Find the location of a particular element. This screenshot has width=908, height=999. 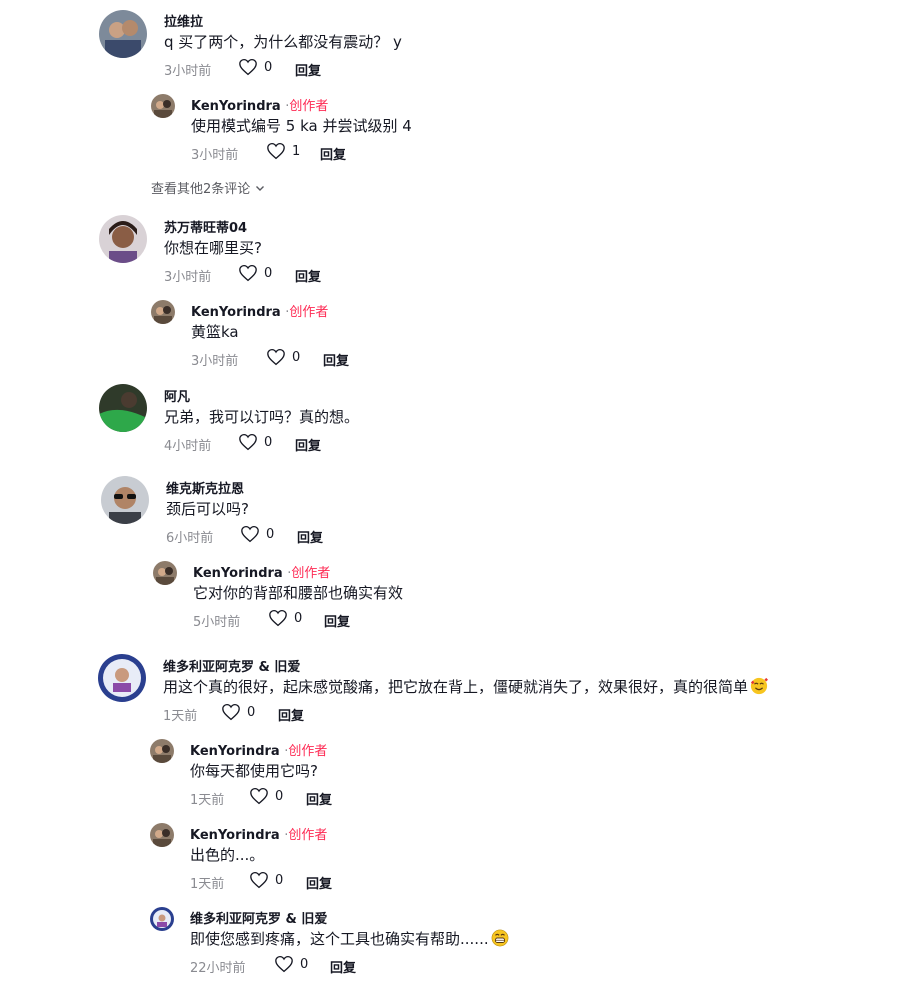

grinning-emoji-icon is located at coordinates (499, 938).